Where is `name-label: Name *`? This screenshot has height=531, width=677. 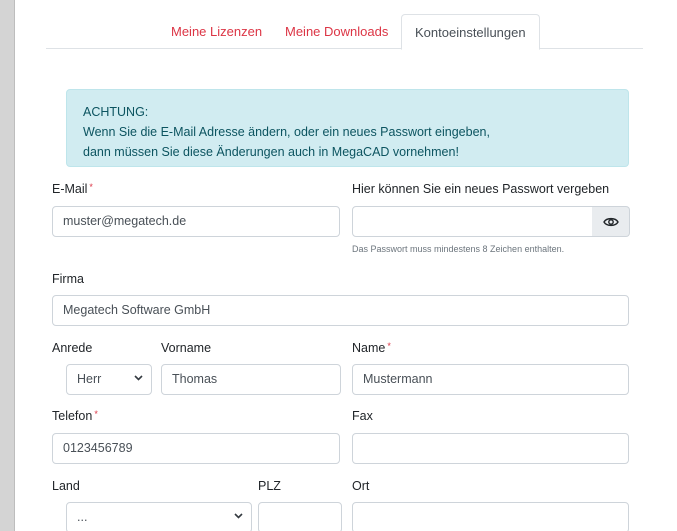 name-label: Name * is located at coordinates (371, 348).